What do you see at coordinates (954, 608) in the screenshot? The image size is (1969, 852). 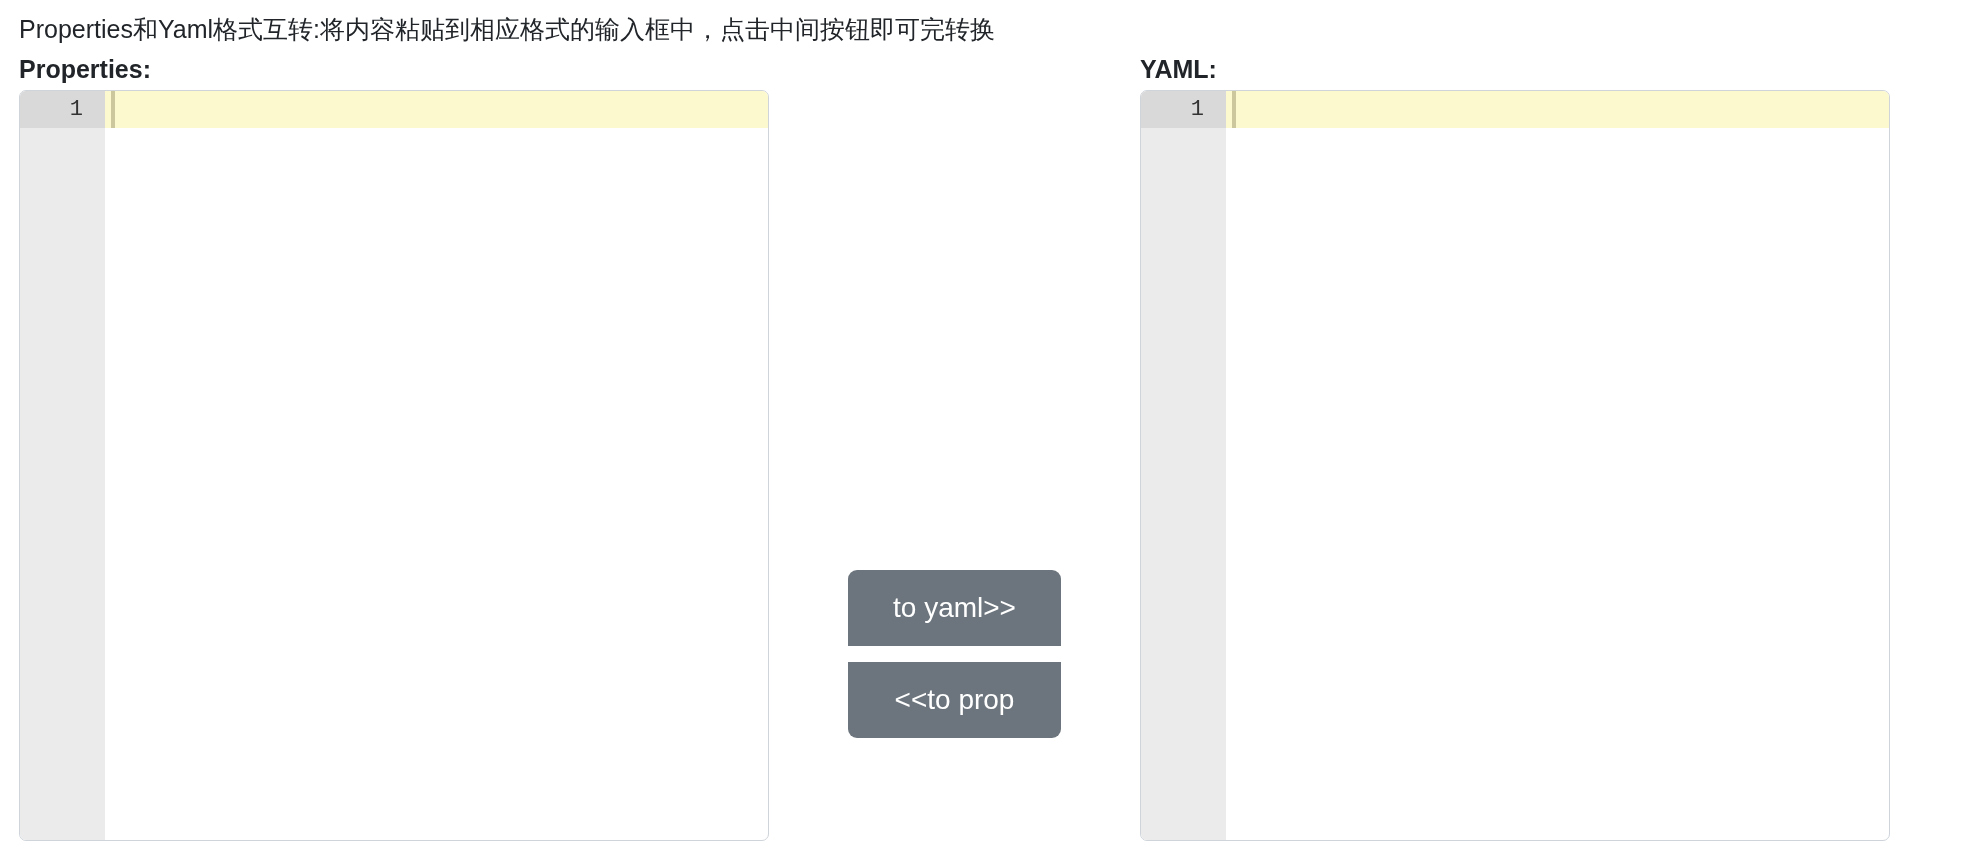 I see `convert-button: to yaml>>` at bounding box center [954, 608].